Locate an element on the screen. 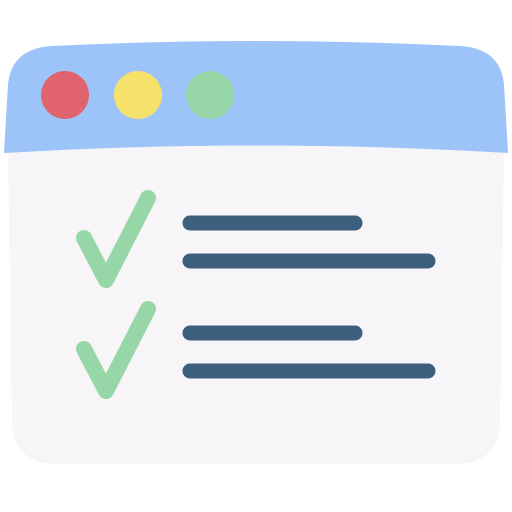  minimize-dot-icon is located at coordinates (138, 95).